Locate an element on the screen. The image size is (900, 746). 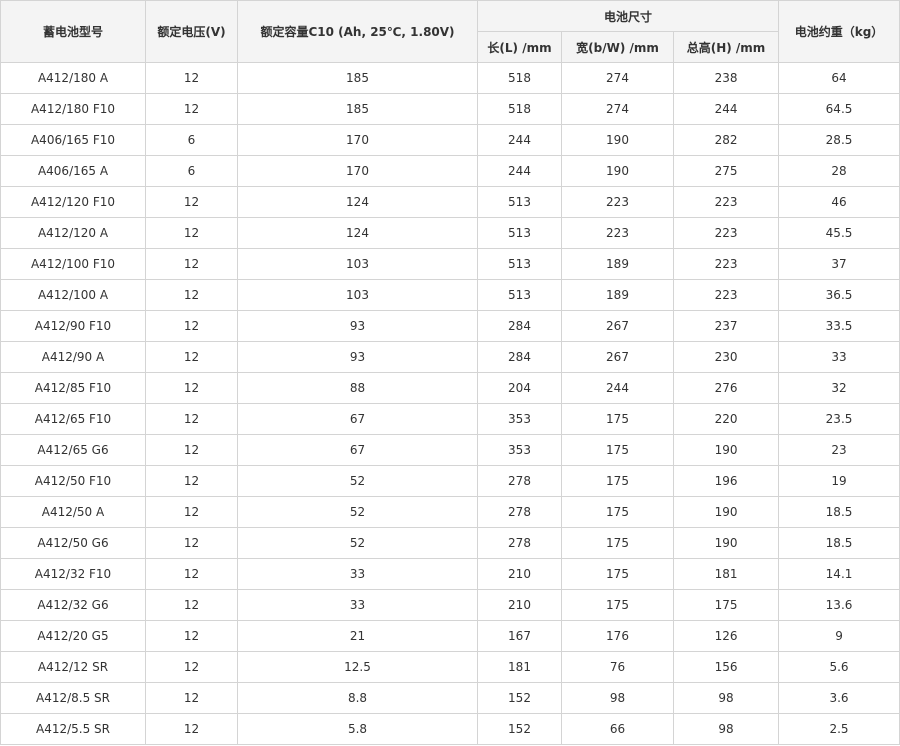
header-voltage: 额定电压(V) is located at coordinates (191, 31).